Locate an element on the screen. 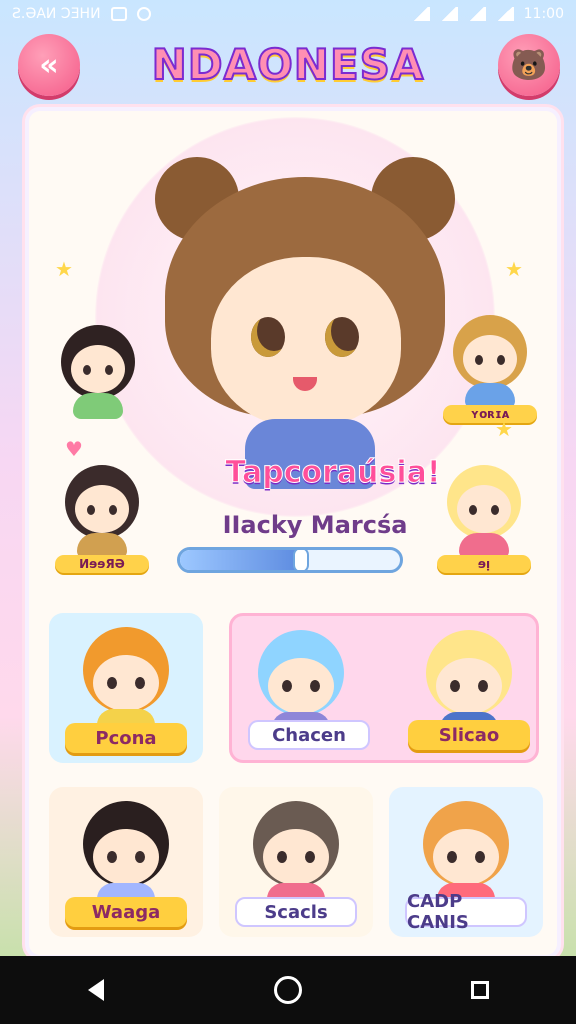 This screenshot has height=1024, width=576. tile-label: Pcona is located at coordinates (126, 738).